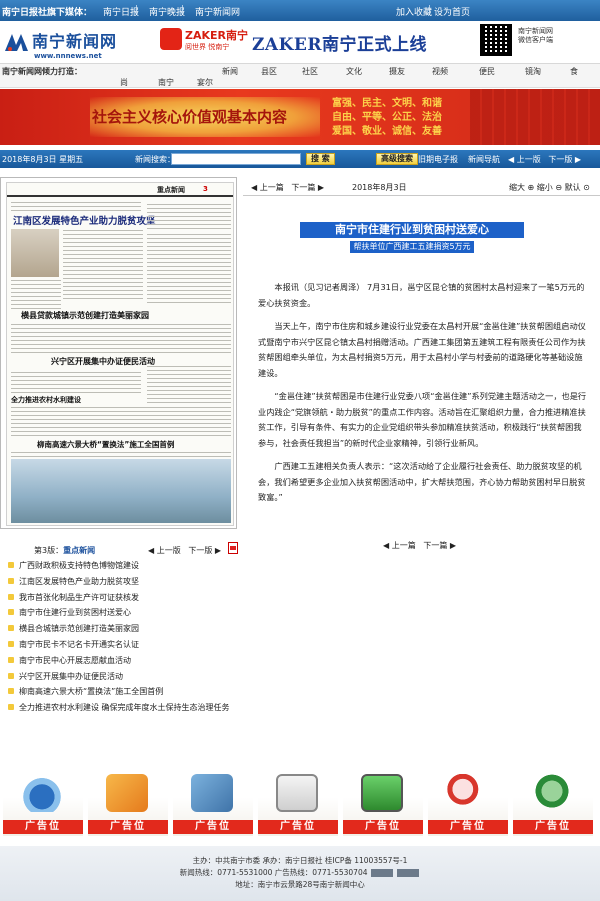  What do you see at coordinates (267, 187) in the screenshot?
I see `prev-article-link: ◀ 上一篇` at bounding box center [267, 187].